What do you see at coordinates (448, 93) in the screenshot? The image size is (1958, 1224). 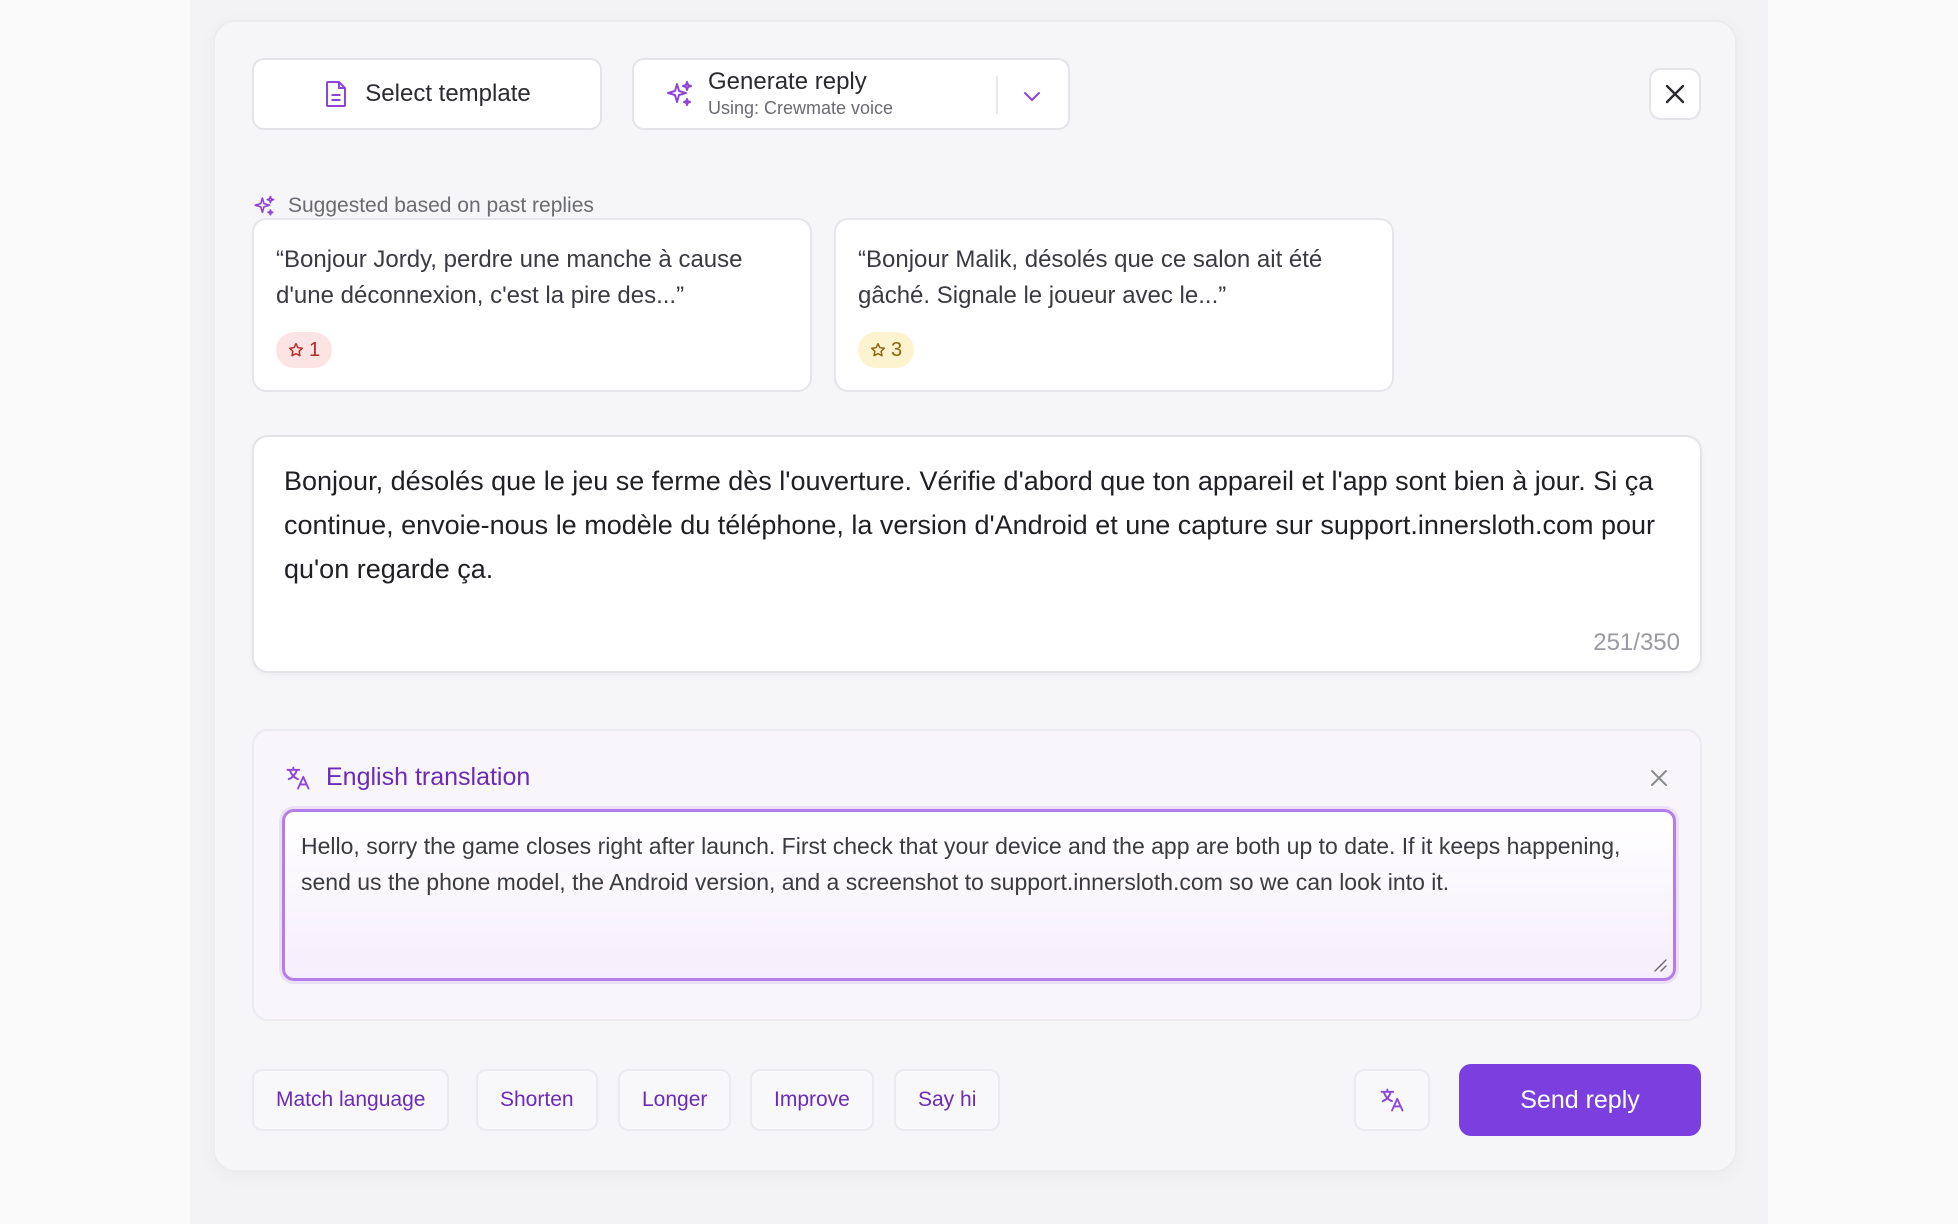 I see `select-template-label: Select template` at bounding box center [448, 93].